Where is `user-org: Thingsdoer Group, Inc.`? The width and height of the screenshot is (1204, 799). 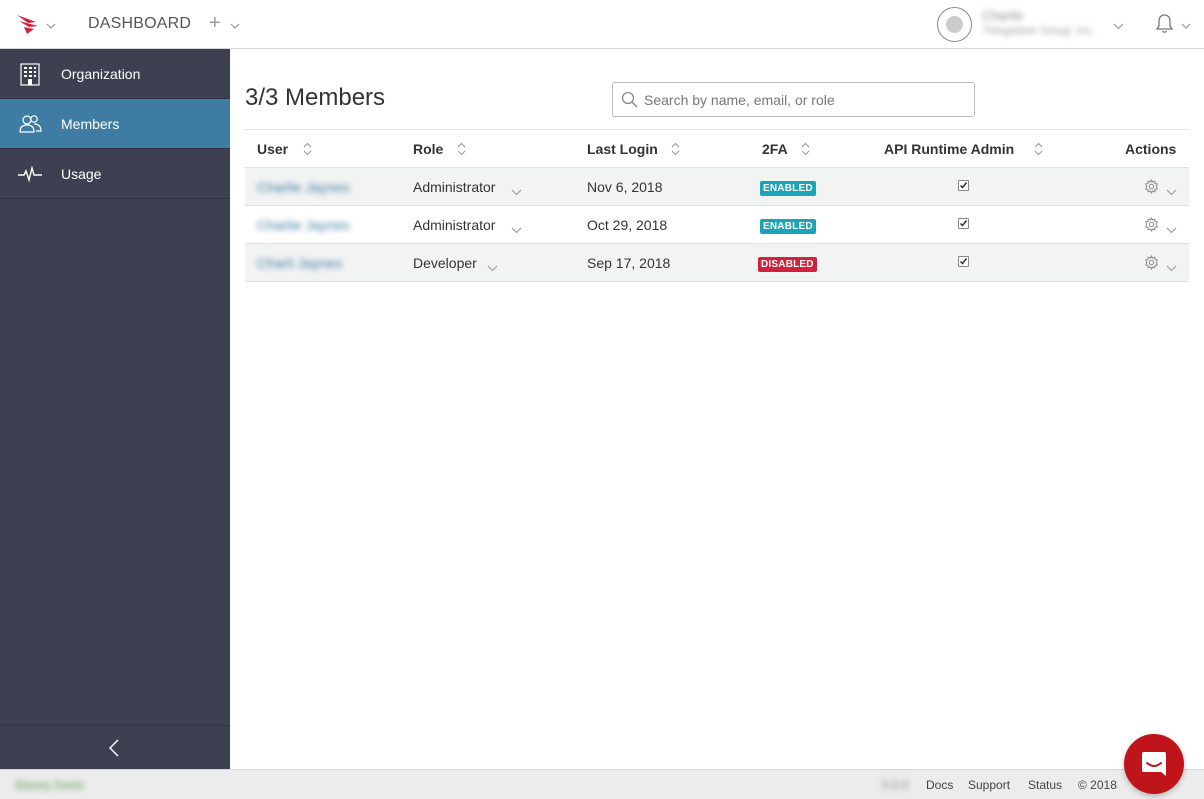 user-org: Thingsdoer Group, Inc. is located at coordinates (1038, 31).